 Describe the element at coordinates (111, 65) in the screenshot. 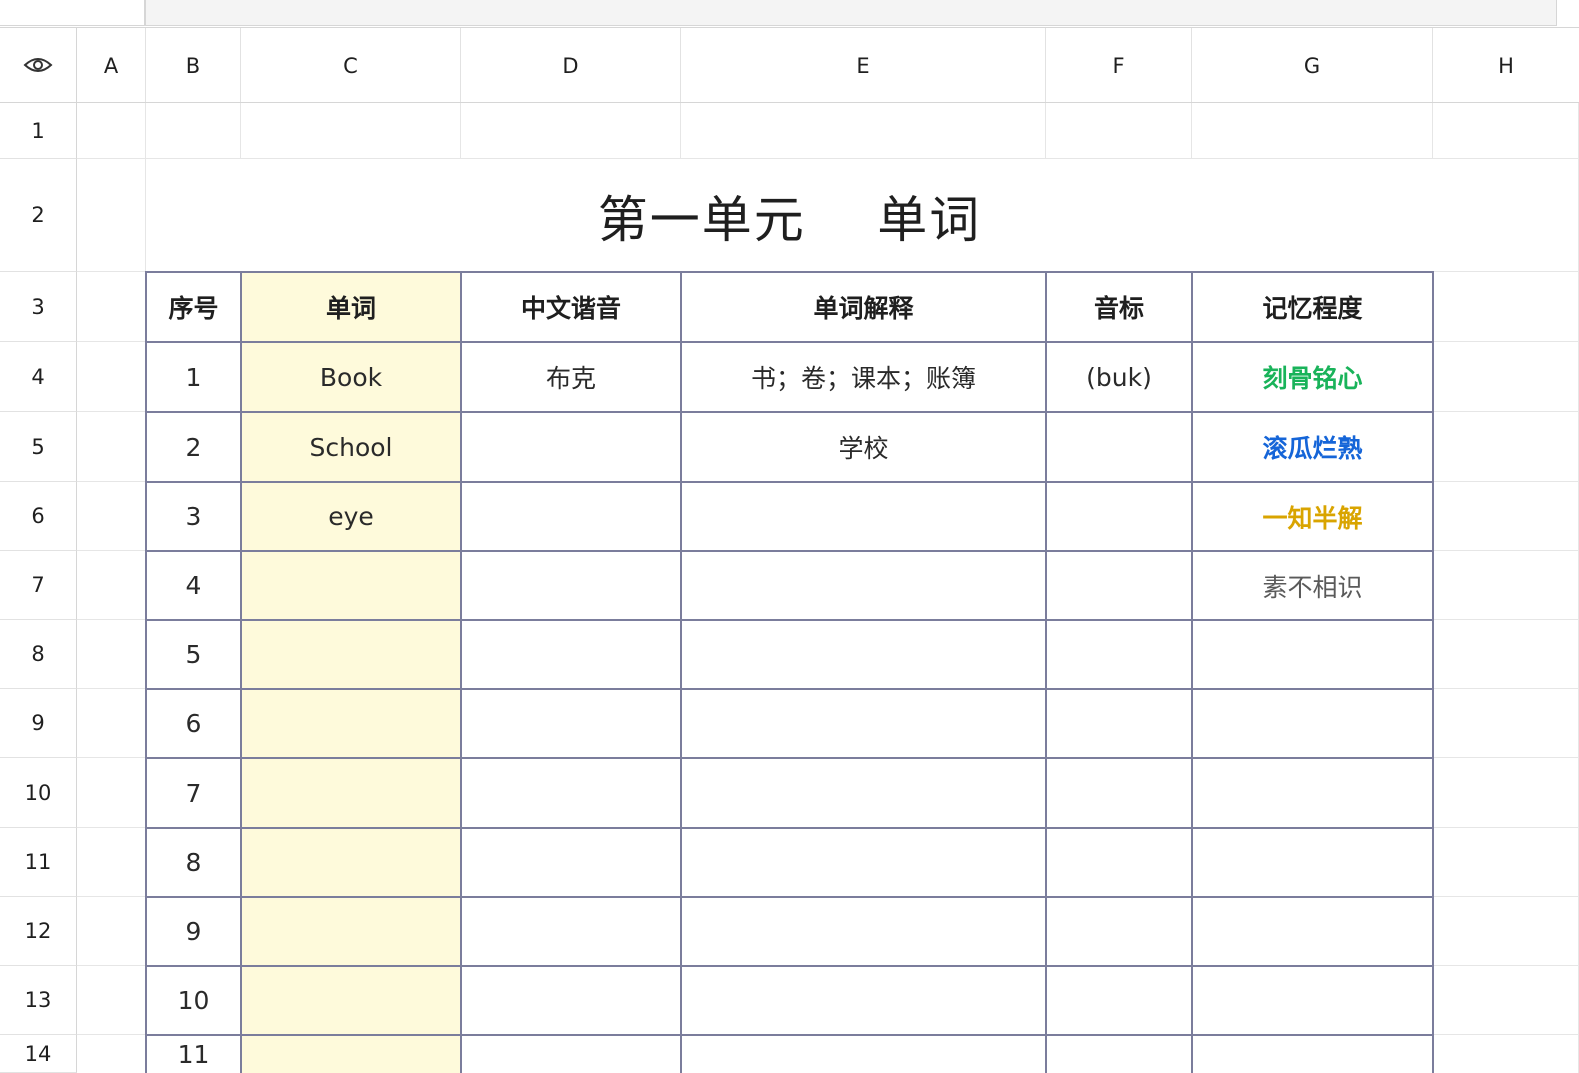

I see `column-header-a: A` at that location.